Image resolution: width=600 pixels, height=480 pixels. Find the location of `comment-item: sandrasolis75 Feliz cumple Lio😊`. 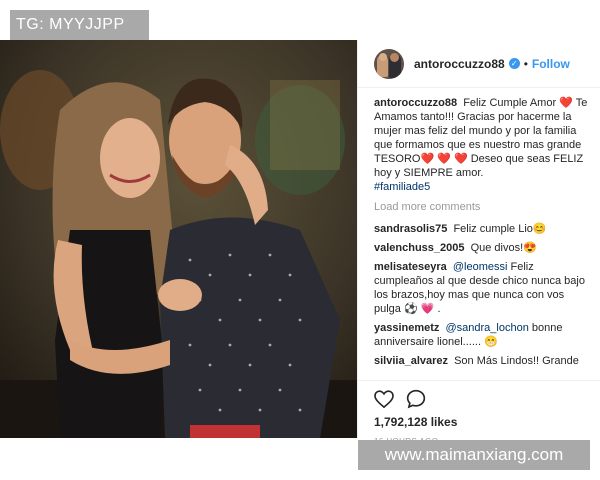

comment-item: sandrasolis75 Feliz cumple Lio😊 is located at coordinates (483, 229).